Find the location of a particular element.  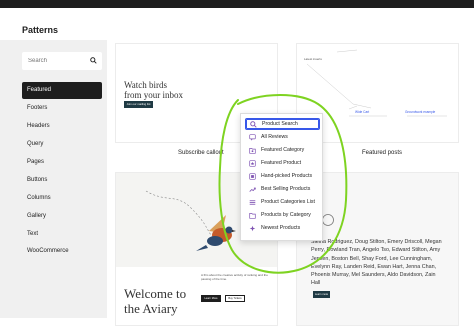

folder-icon is located at coordinates (252, 215).